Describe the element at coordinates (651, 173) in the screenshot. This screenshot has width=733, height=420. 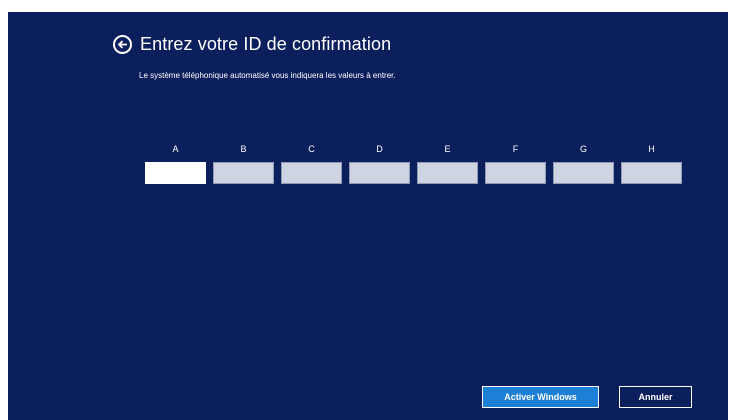
I see `field-input-h` at that location.